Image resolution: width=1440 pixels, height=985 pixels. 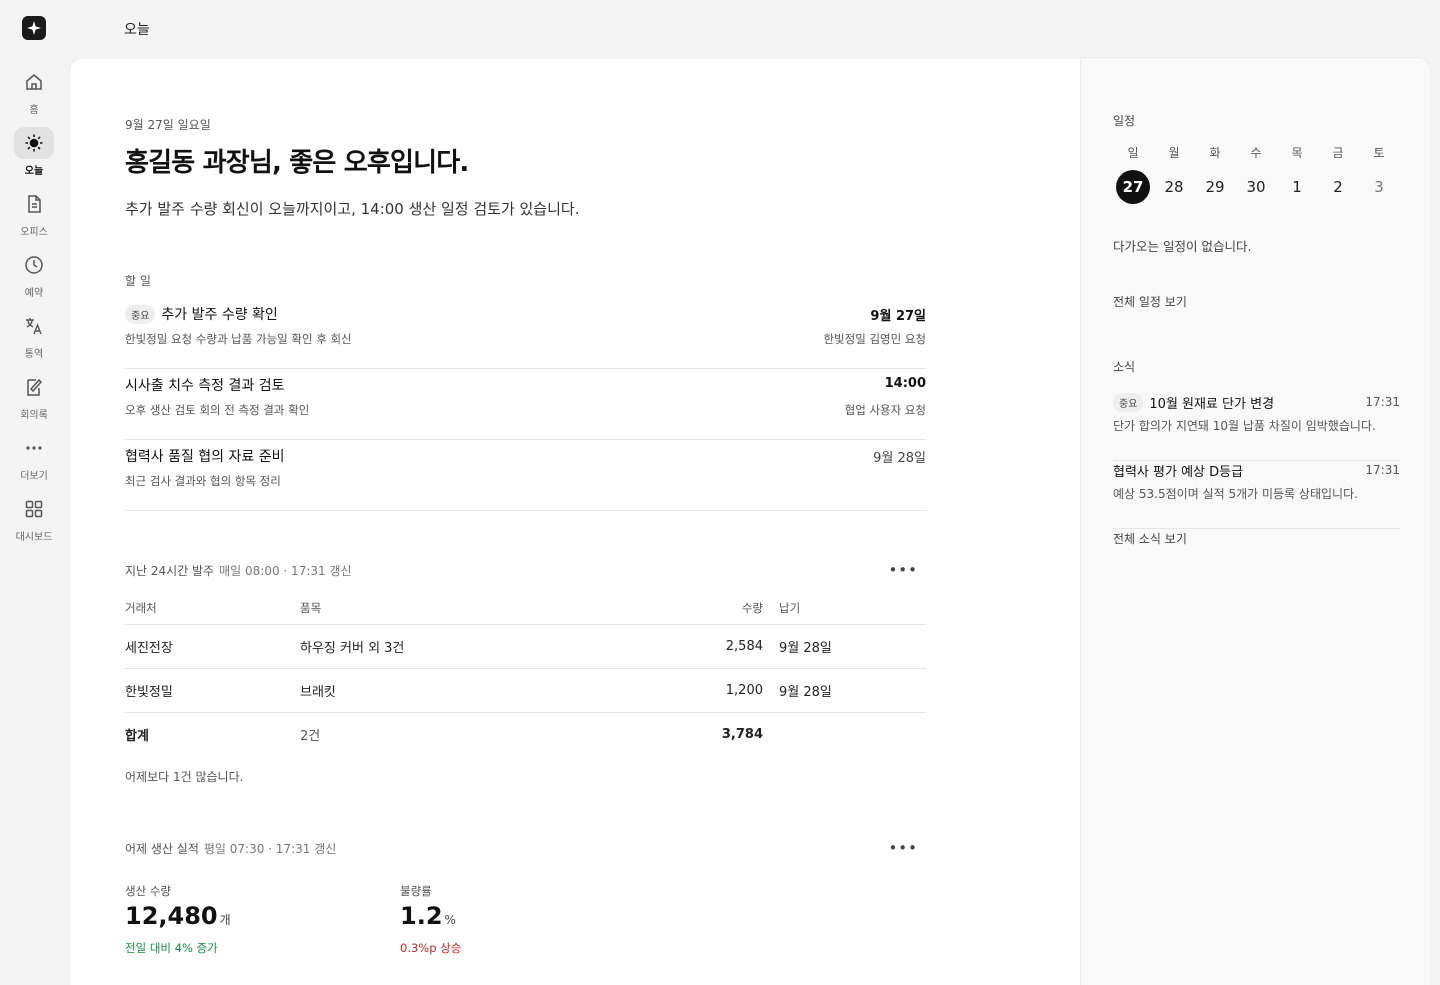 What do you see at coordinates (852, 734) in the screenshot?
I see `total-due-empty` at bounding box center [852, 734].